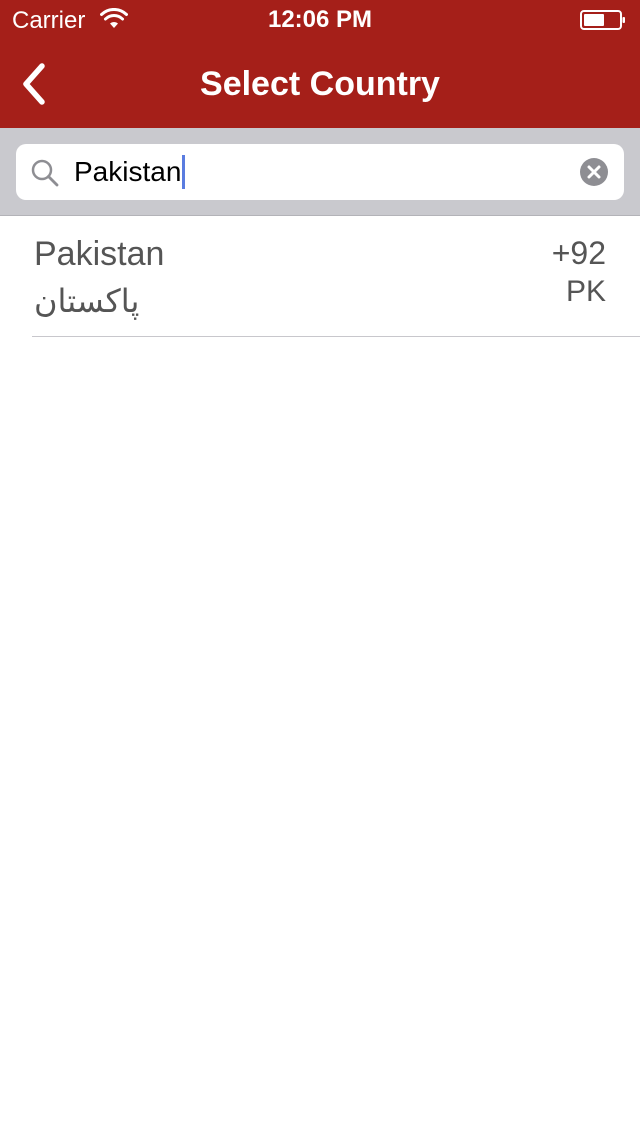 This screenshot has height=1136, width=640. I want to click on row-divider, so click(336, 336).